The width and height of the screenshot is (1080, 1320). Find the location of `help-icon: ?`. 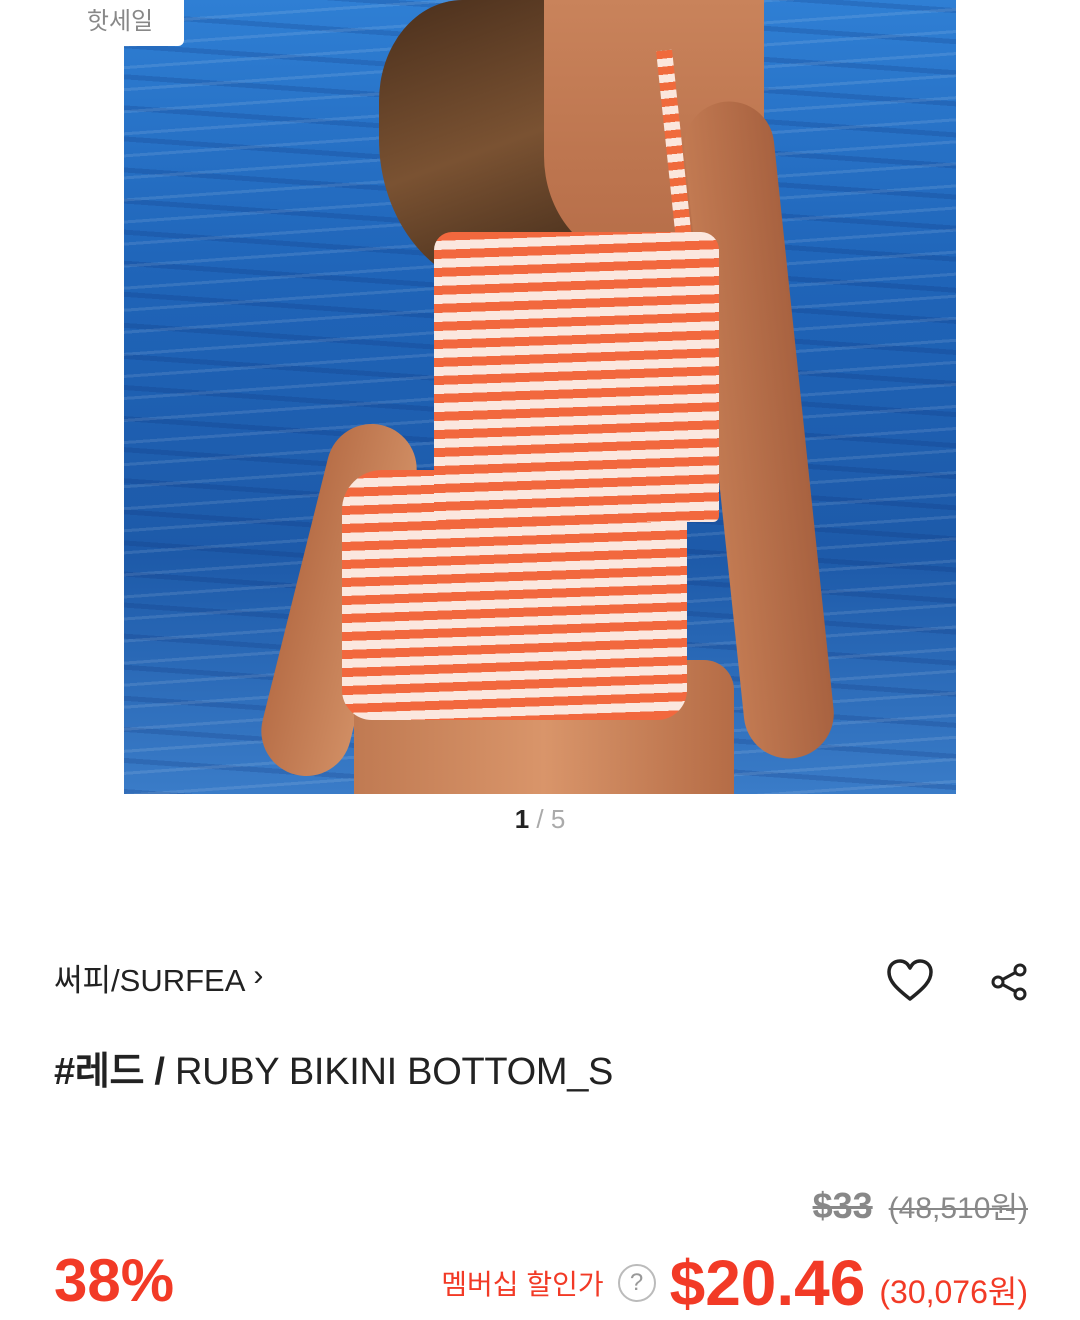

help-icon: ? is located at coordinates (636, 1283).